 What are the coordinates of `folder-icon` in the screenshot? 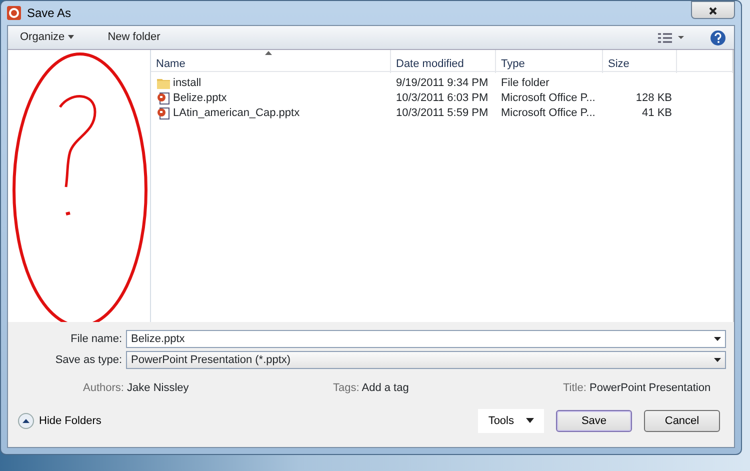 It's located at (163, 83).